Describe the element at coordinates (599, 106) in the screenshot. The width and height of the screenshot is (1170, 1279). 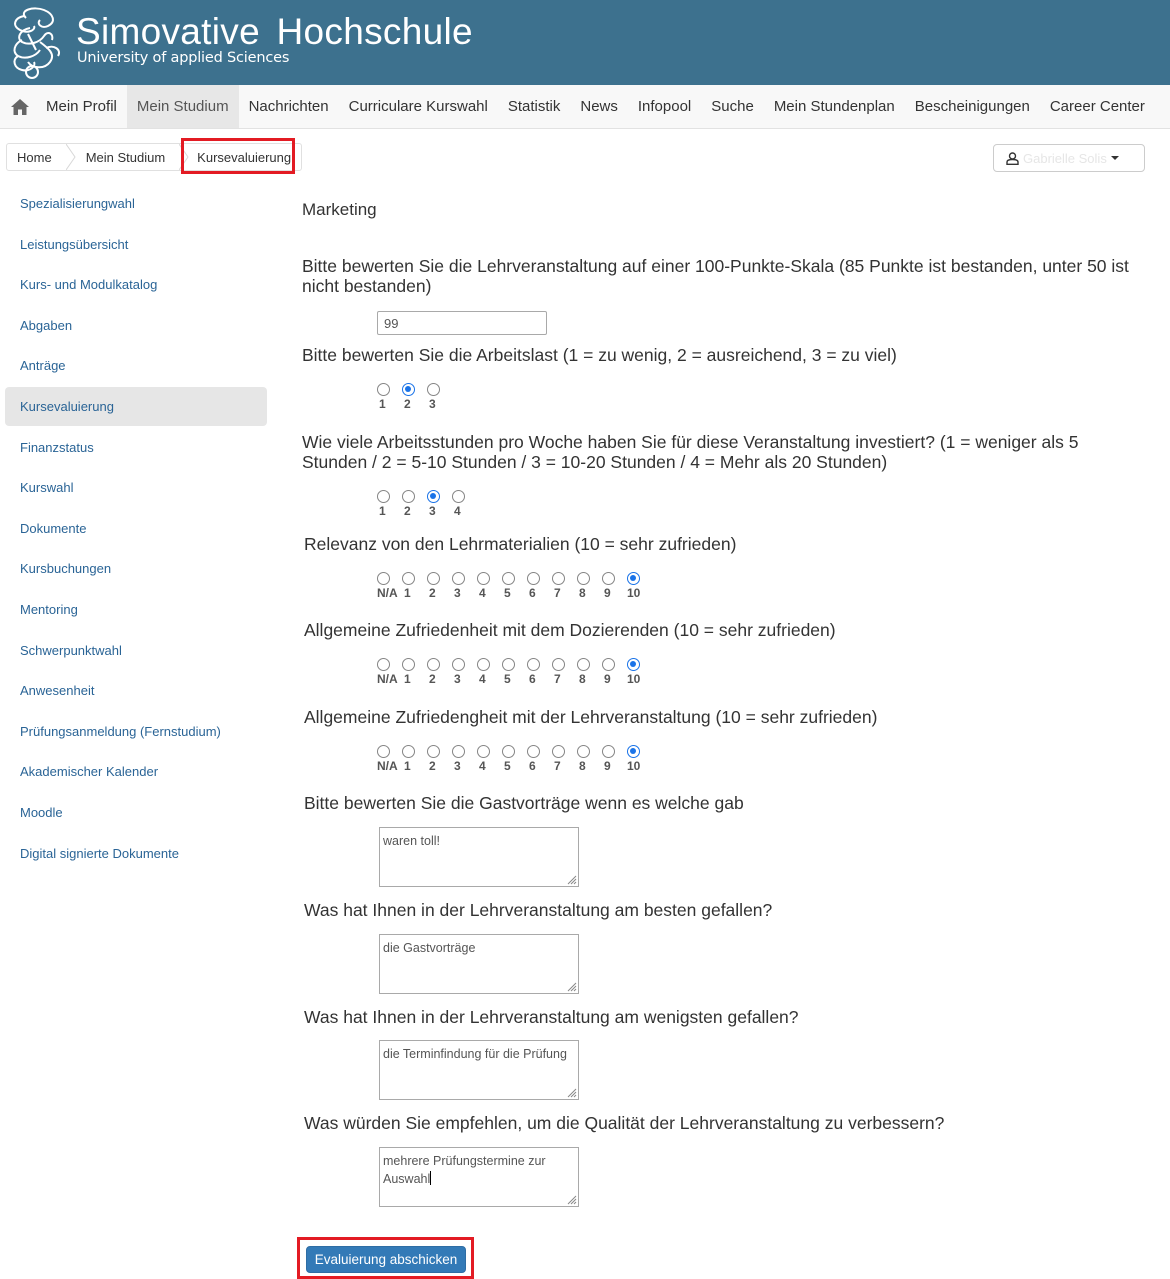
I see `nav-news: News` at that location.